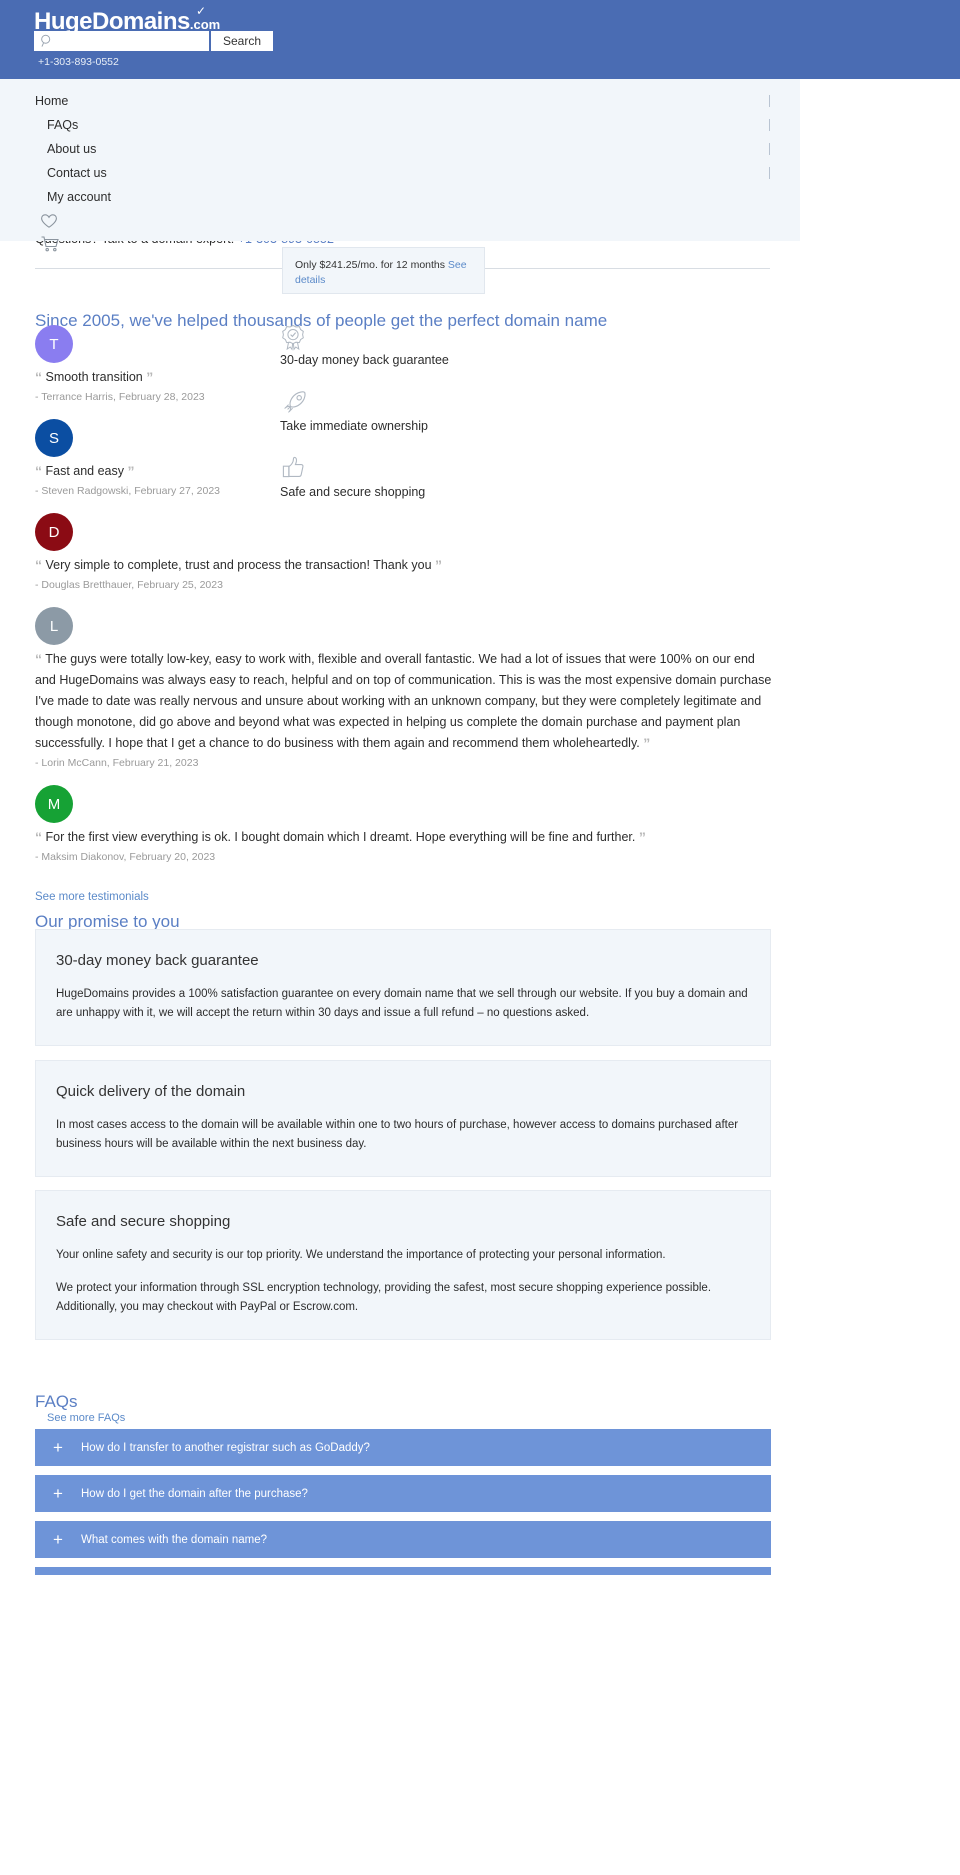 Image resolution: width=960 pixels, height=1875 pixels. I want to click on faq-accordion-item-partial, so click(403, 1571).